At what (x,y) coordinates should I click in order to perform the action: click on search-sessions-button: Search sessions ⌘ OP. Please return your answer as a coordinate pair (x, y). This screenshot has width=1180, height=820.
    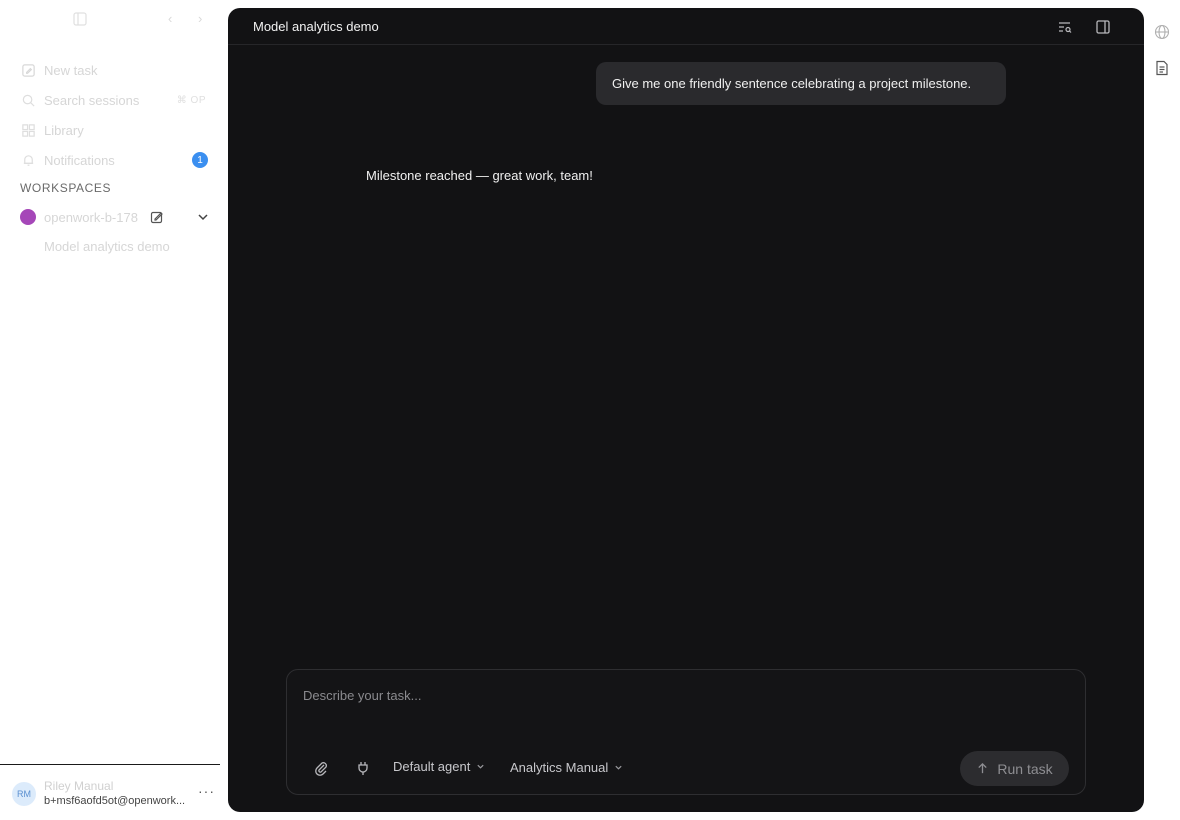
    Looking at the image, I should click on (115, 100).